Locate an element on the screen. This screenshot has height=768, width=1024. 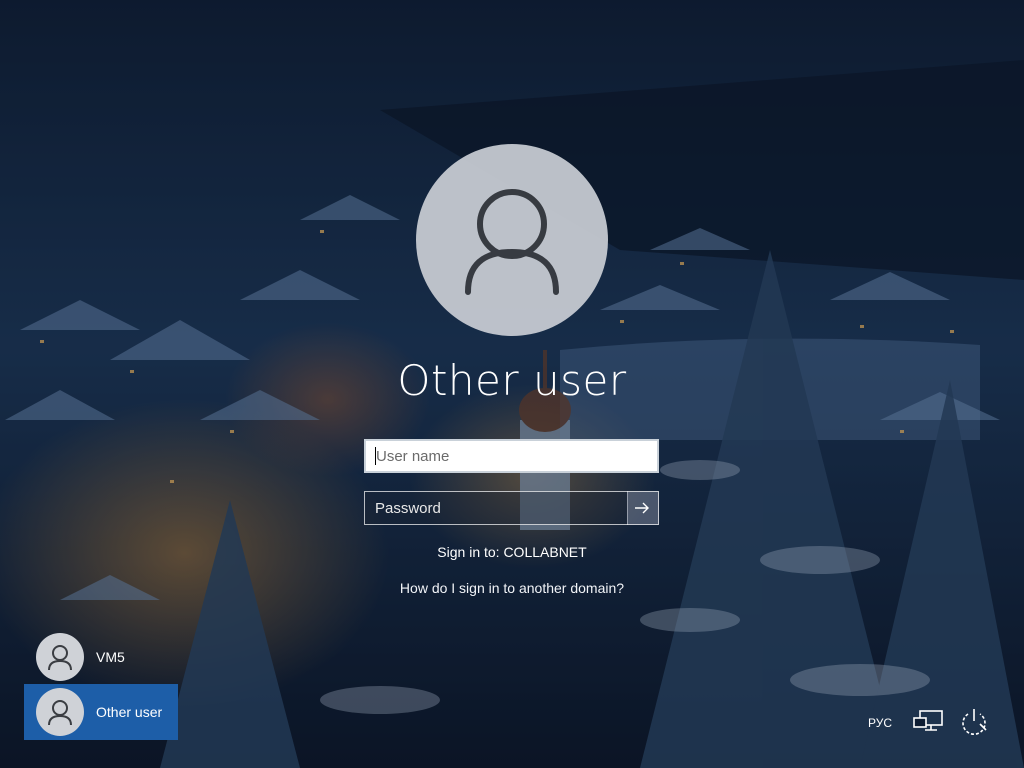
password-input is located at coordinates (496, 508).